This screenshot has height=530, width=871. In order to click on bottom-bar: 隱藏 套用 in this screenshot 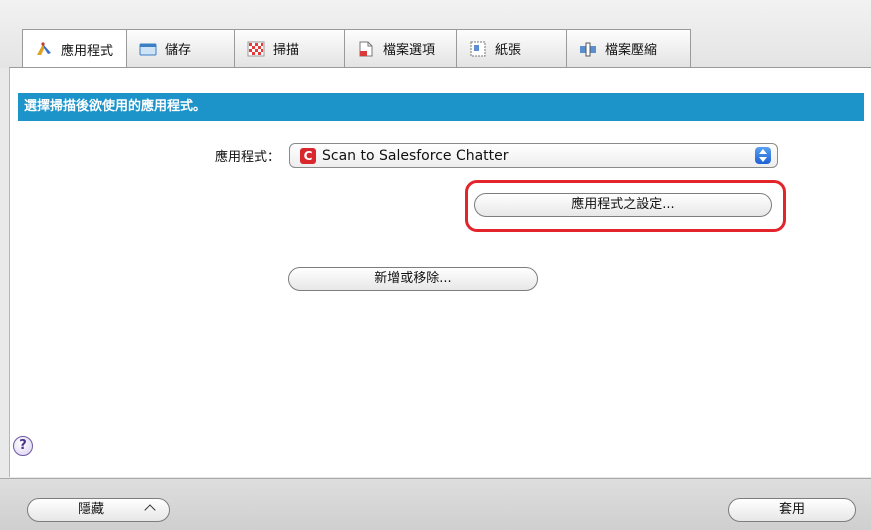, I will do `click(435, 504)`.